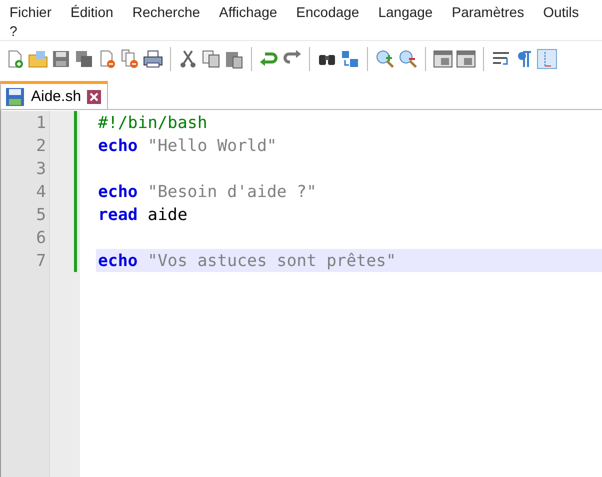  Describe the element at coordinates (41, 215) in the screenshot. I see `line-number: 5` at that location.